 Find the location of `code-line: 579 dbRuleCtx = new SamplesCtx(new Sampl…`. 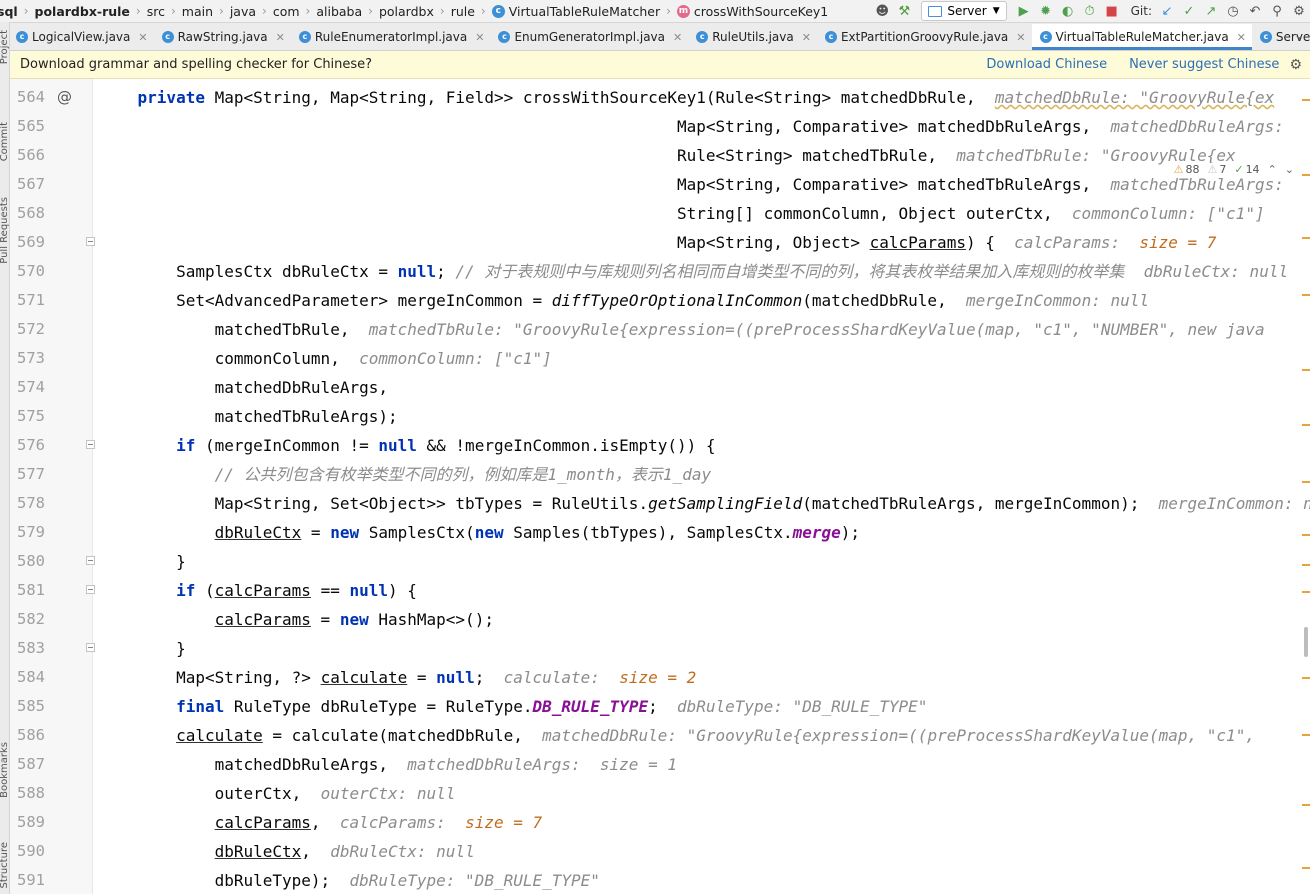

code-line: 579 dbRuleCtx = new SamplesCtx(new Sampl… is located at coordinates (660, 532).